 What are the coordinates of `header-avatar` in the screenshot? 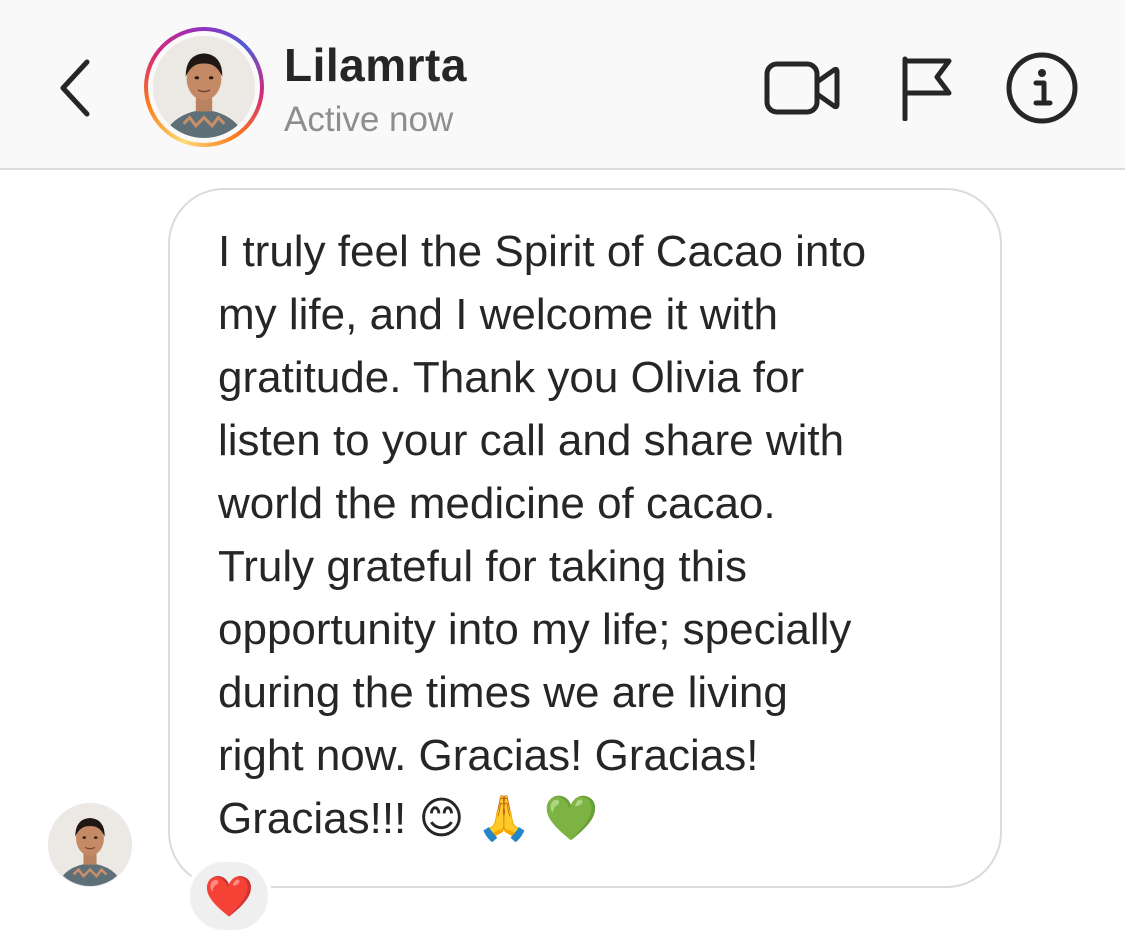 It's located at (204, 87).